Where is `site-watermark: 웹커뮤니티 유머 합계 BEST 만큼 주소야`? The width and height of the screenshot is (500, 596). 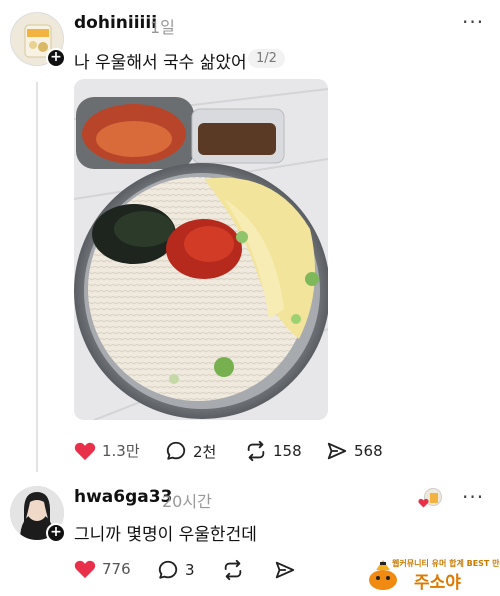
site-watermark: 웹커뮤니티 유머 합계 BEST 만큼 주소야 is located at coordinates (433, 574).